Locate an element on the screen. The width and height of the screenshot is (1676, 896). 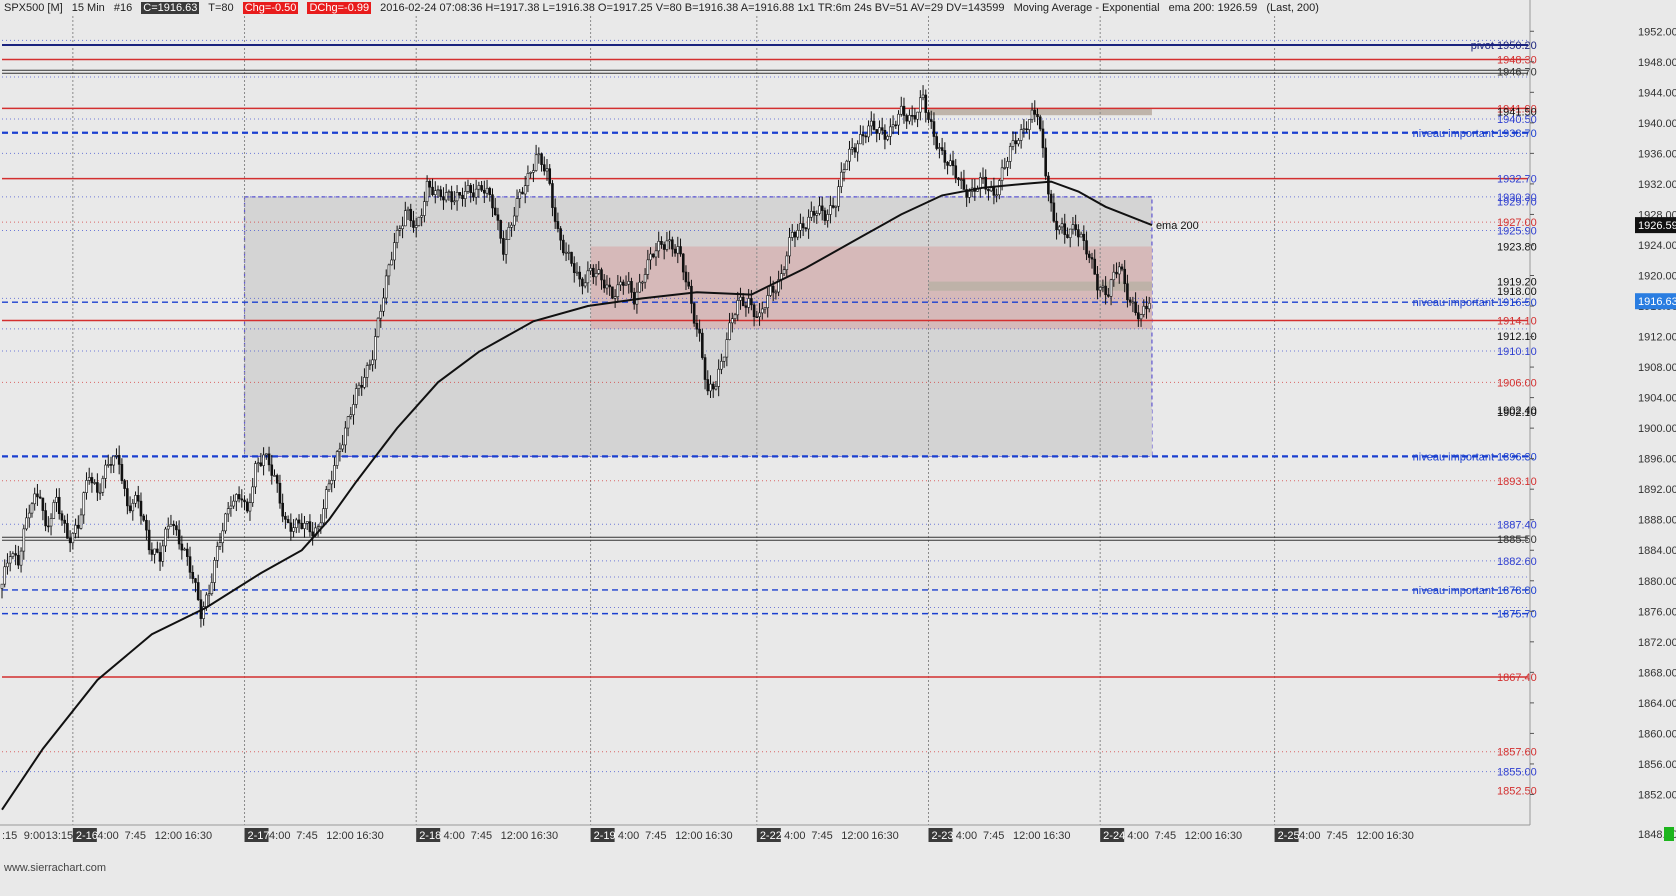
y-tick-label: 1884.00 is located at coordinates (1657, 551).